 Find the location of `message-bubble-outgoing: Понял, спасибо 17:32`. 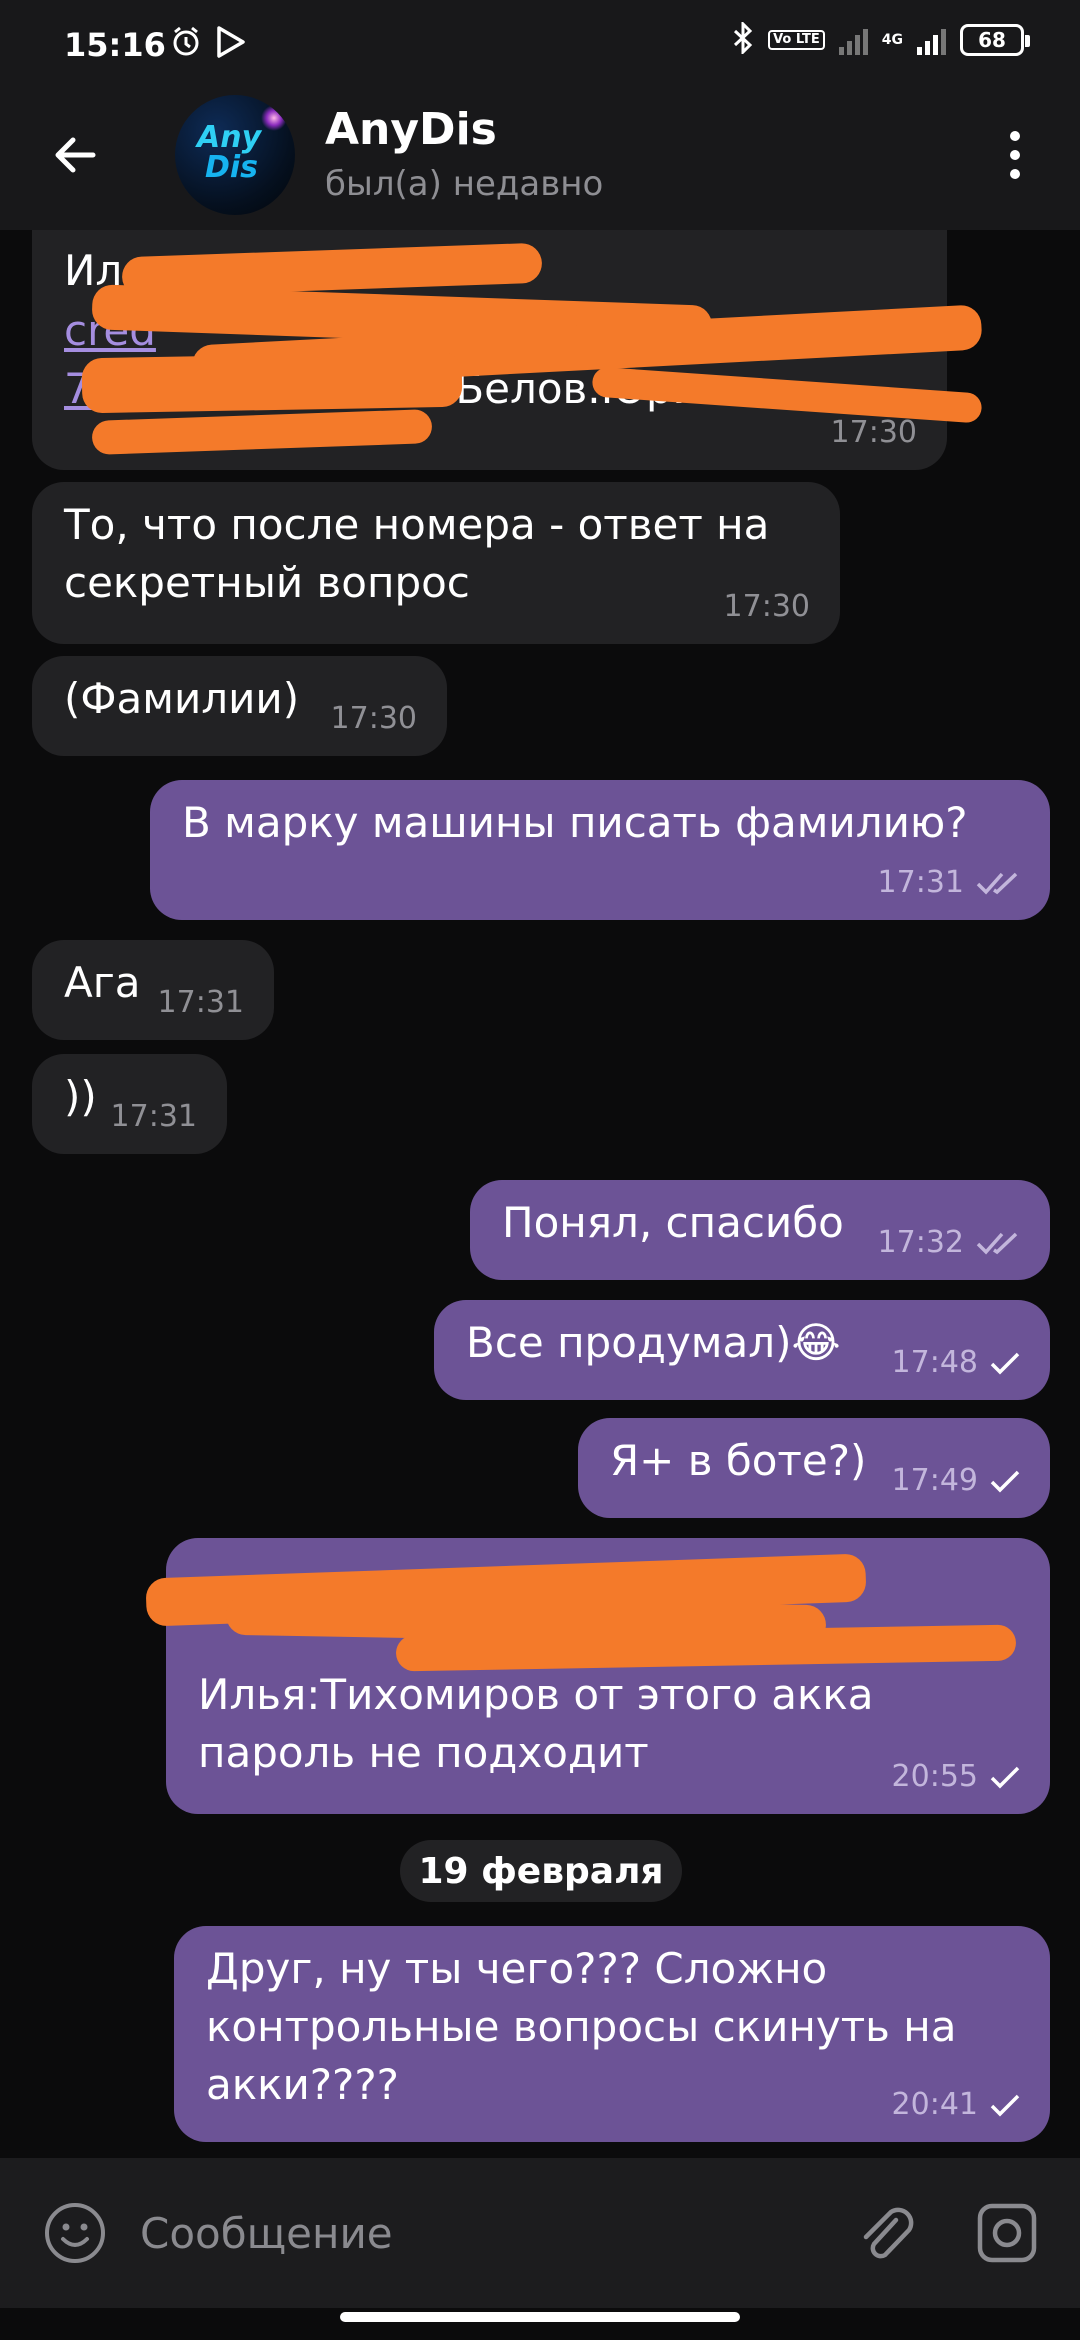

message-bubble-outgoing: Понял, спасибо 17:32 is located at coordinates (760, 1230).